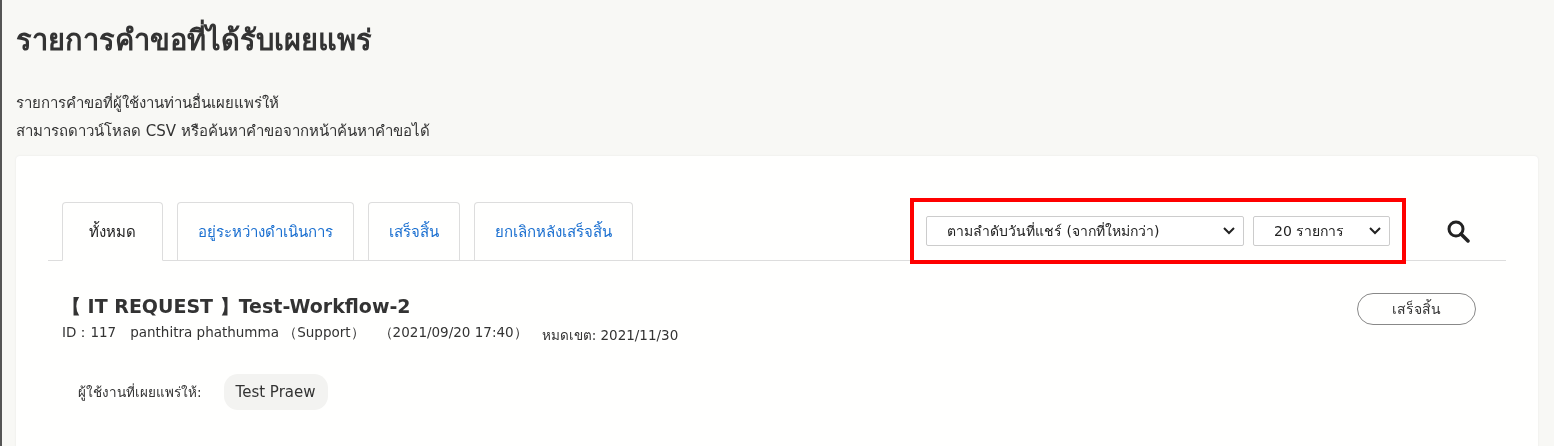 The height and width of the screenshot is (446, 1554). Describe the element at coordinates (148, 103) in the screenshot. I see `description-text: รายการคำขอที่ผู้ใช้งานท่านอื่นเผยแพร่ให้` at that location.